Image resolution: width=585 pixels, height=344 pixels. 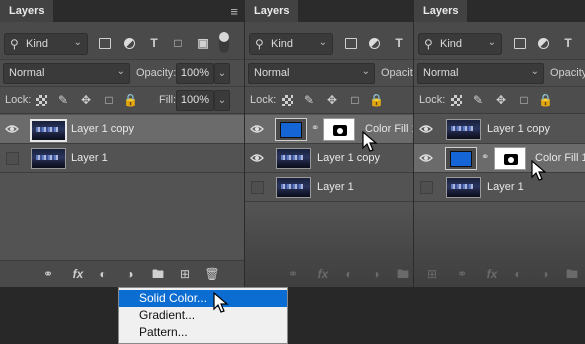 What do you see at coordinates (441, 73) in the screenshot?
I see `blend-mode-label: Normal` at bounding box center [441, 73].